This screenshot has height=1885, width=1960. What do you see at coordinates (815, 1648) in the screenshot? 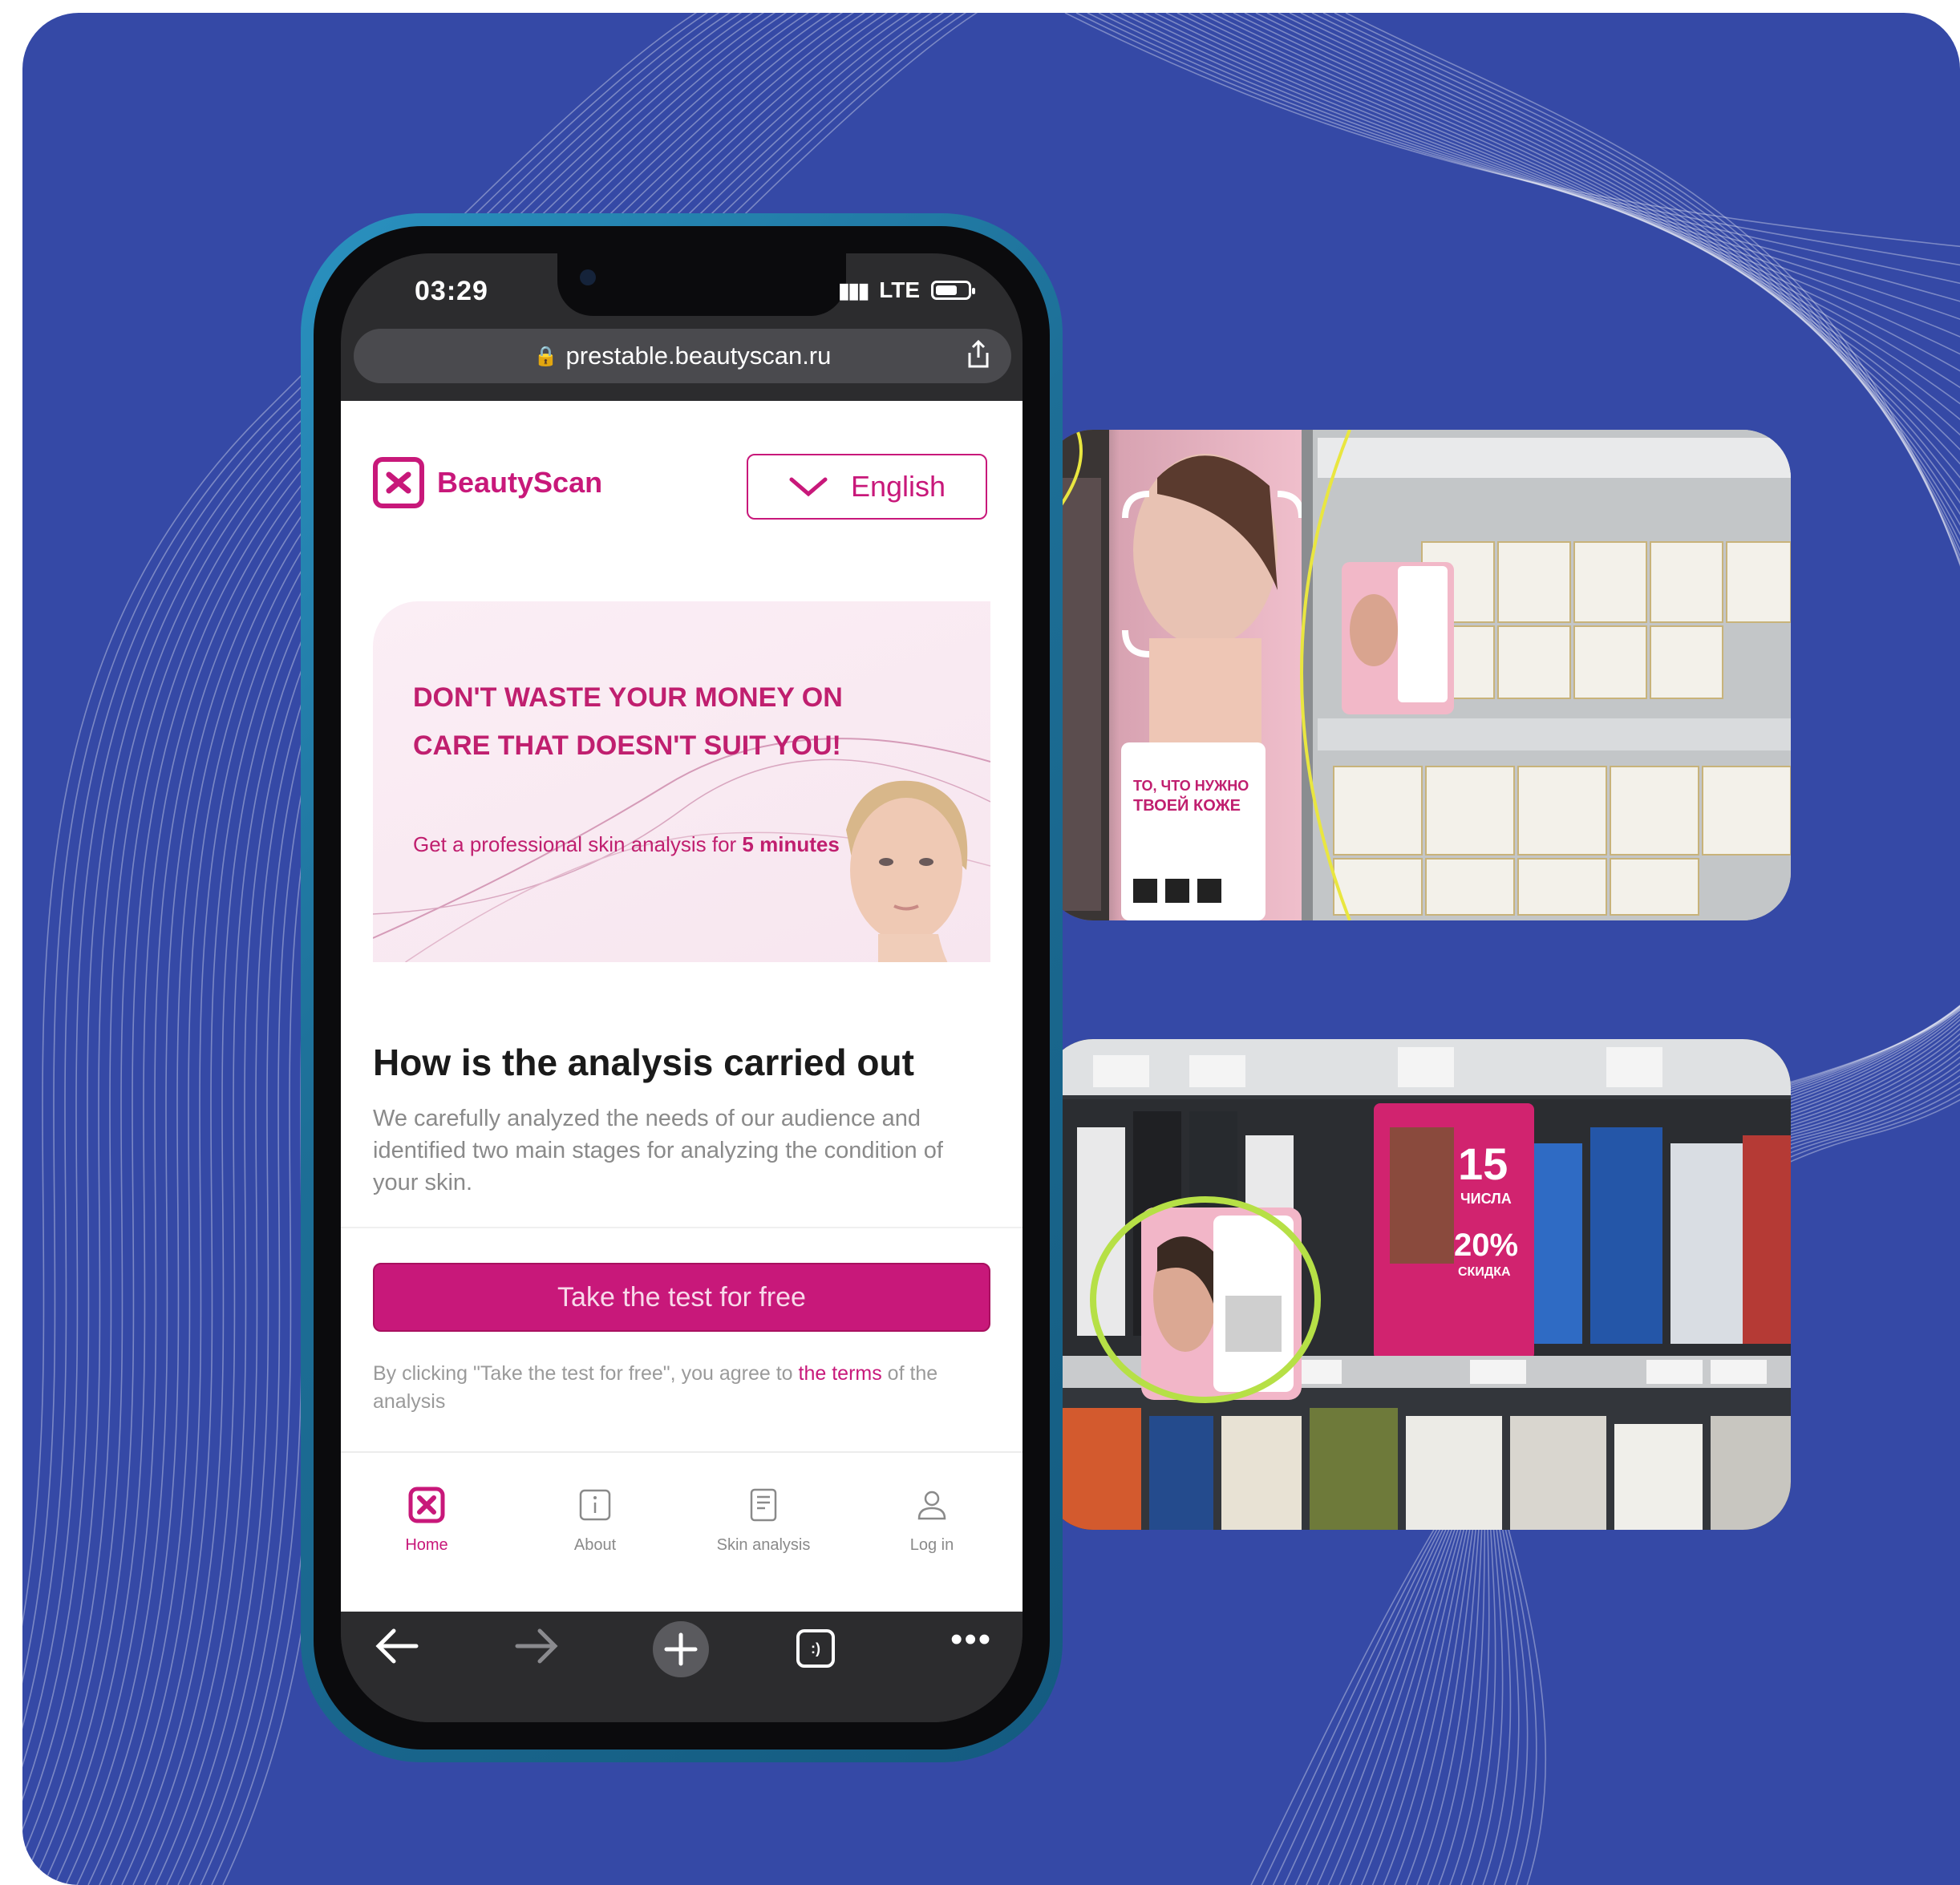
I see `tabs-switcher-icon: :)` at bounding box center [815, 1648].